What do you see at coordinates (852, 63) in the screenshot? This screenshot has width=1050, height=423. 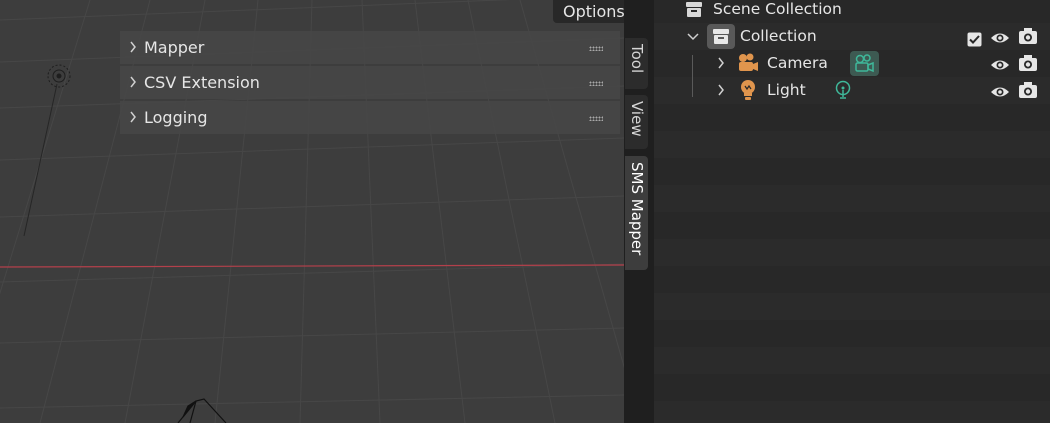 I see `outliner-object-camera: Camera` at bounding box center [852, 63].